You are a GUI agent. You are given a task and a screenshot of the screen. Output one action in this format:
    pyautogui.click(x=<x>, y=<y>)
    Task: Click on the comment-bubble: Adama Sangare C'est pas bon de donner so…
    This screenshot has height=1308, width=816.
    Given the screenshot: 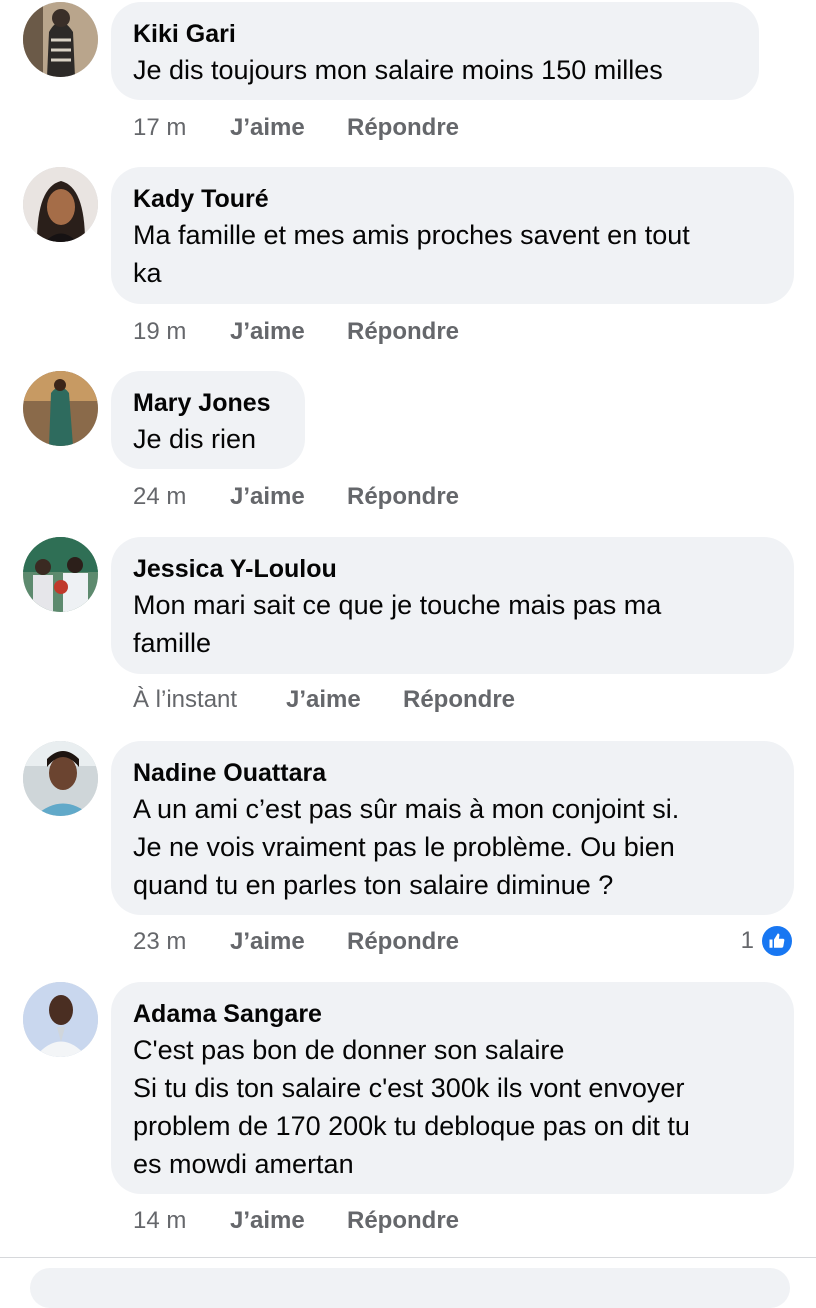 What is the action you would take?
    pyautogui.click(x=452, y=1088)
    